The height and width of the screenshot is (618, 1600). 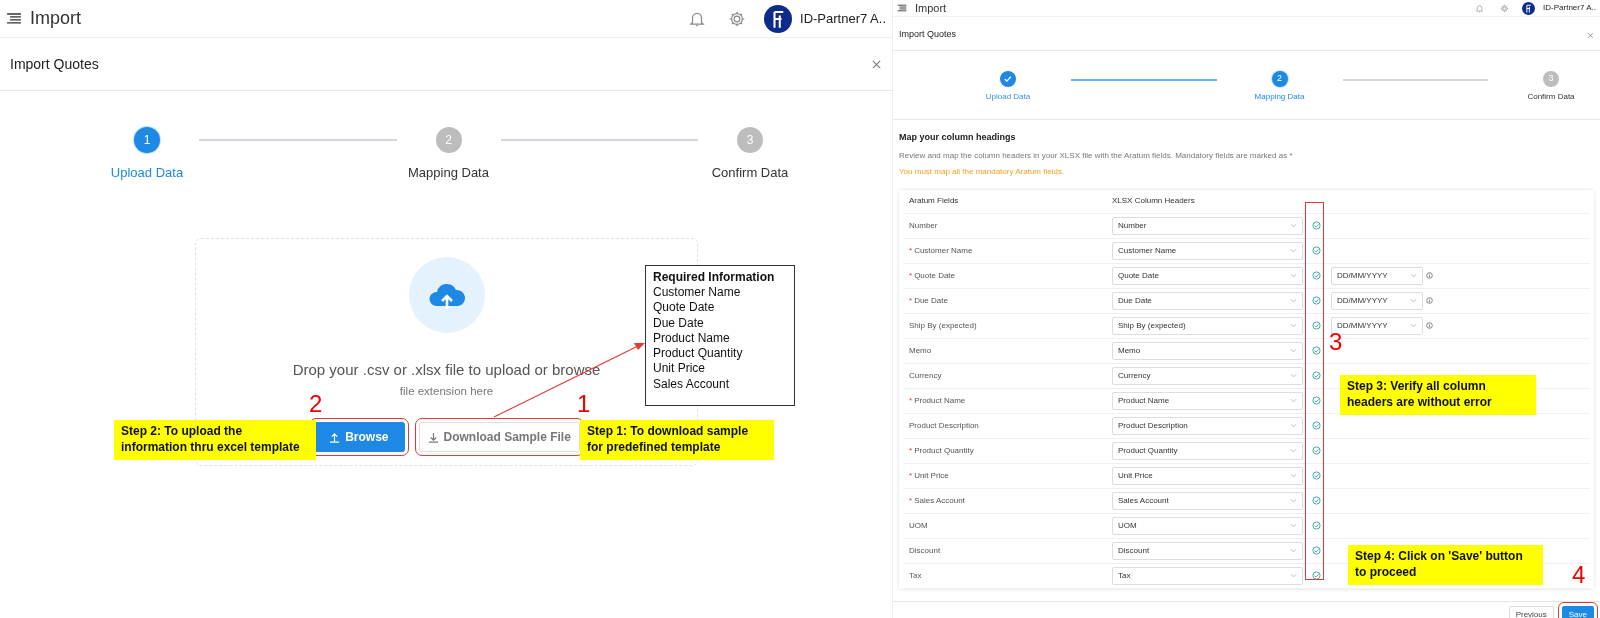 I want to click on dropdown: Memo, so click(x=1207, y=350).